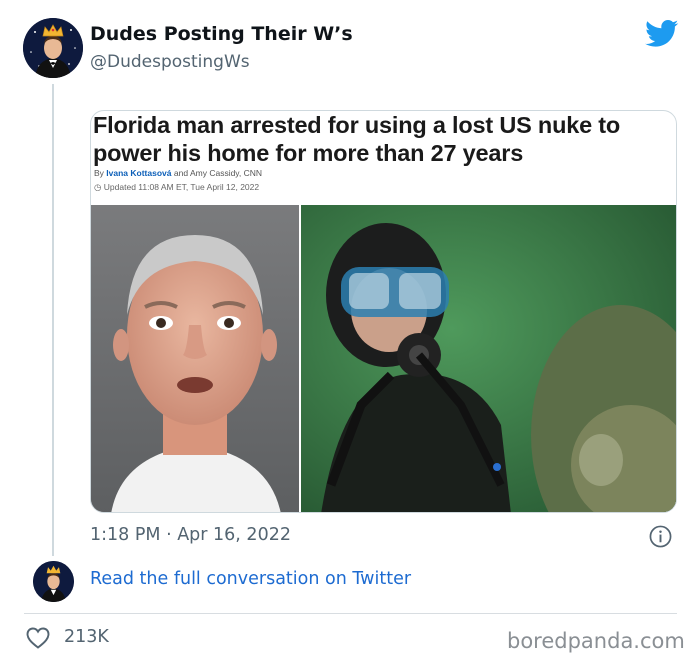 The height and width of the screenshot is (666, 700). I want to click on byline-join: and, so click(181, 173).